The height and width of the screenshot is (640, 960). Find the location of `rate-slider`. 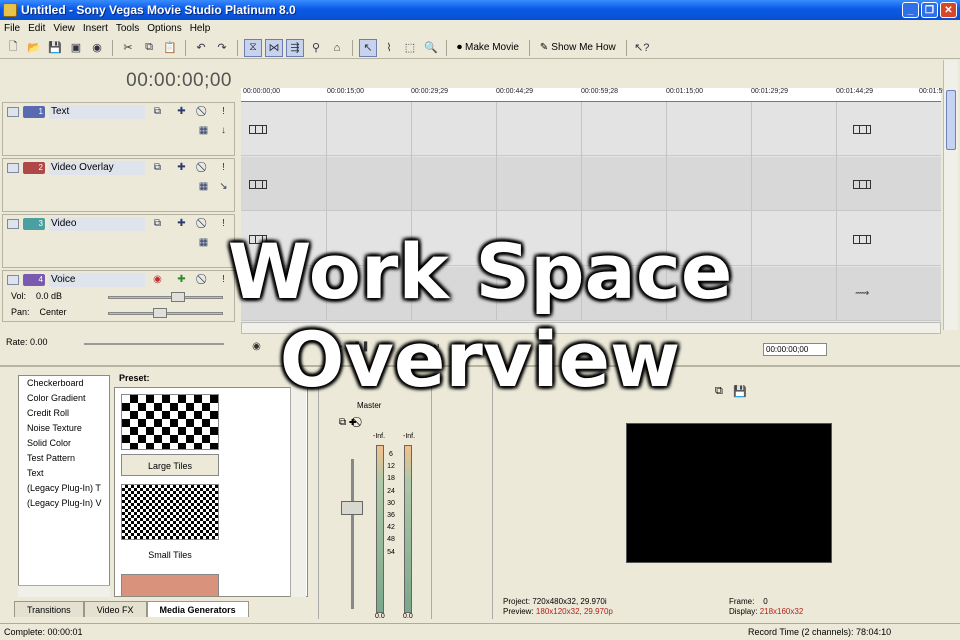

rate-slider is located at coordinates (154, 344).